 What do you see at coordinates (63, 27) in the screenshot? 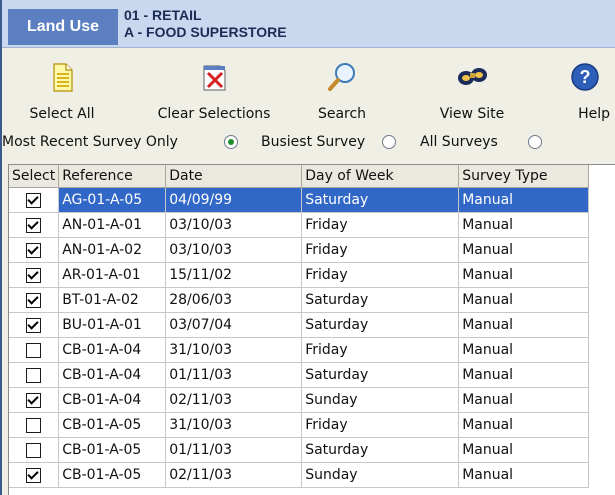
I see `land-use-badge: Land Use` at bounding box center [63, 27].